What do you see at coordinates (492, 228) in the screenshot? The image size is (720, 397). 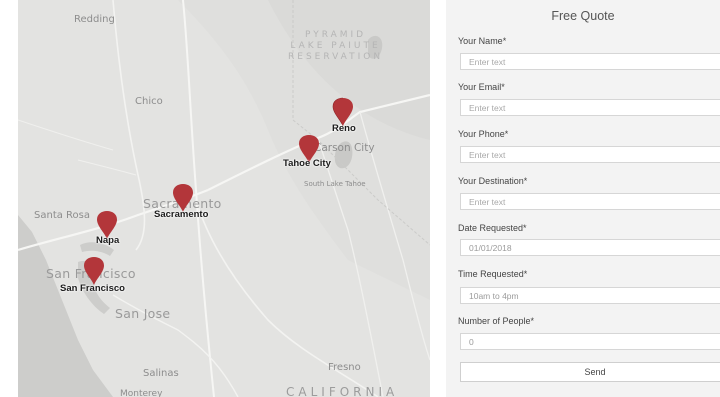 I see `label-date-requested: Date Requested*` at bounding box center [492, 228].